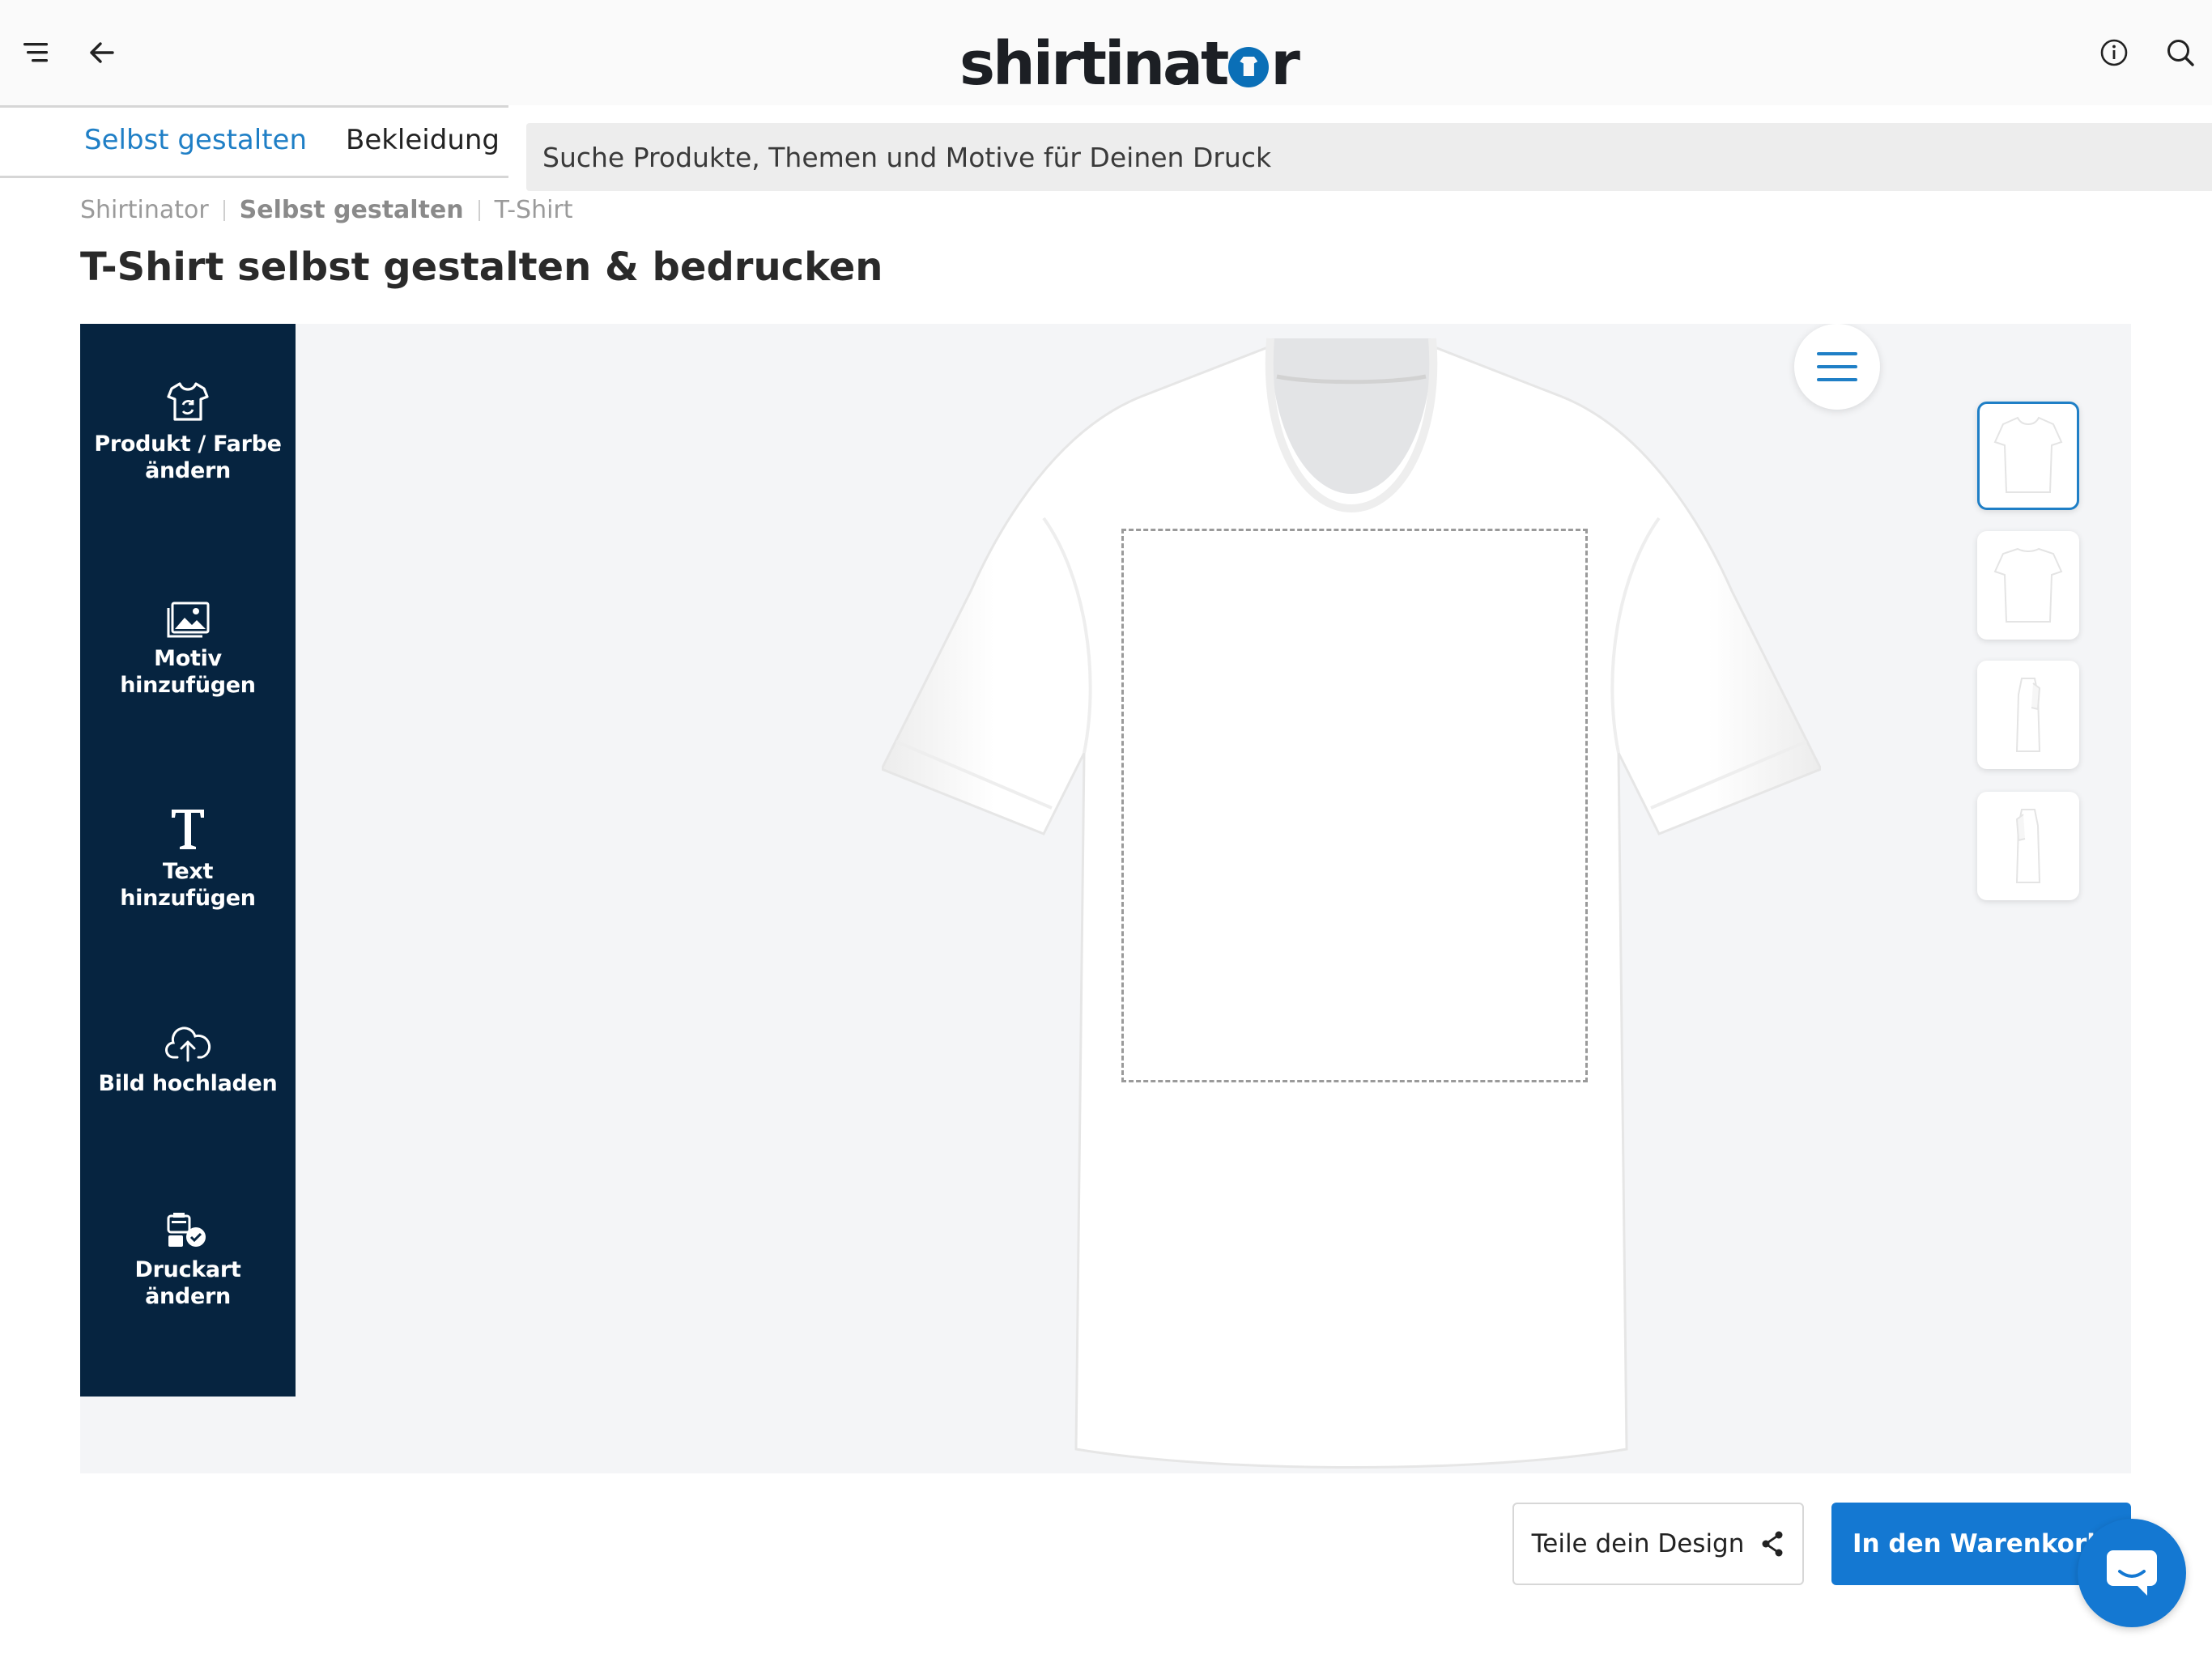  What do you see at coordinates (188, 457) in the screenshot?
I see `tool-label: Produkt / Farbe ändern` at bounding box center [188, 457].